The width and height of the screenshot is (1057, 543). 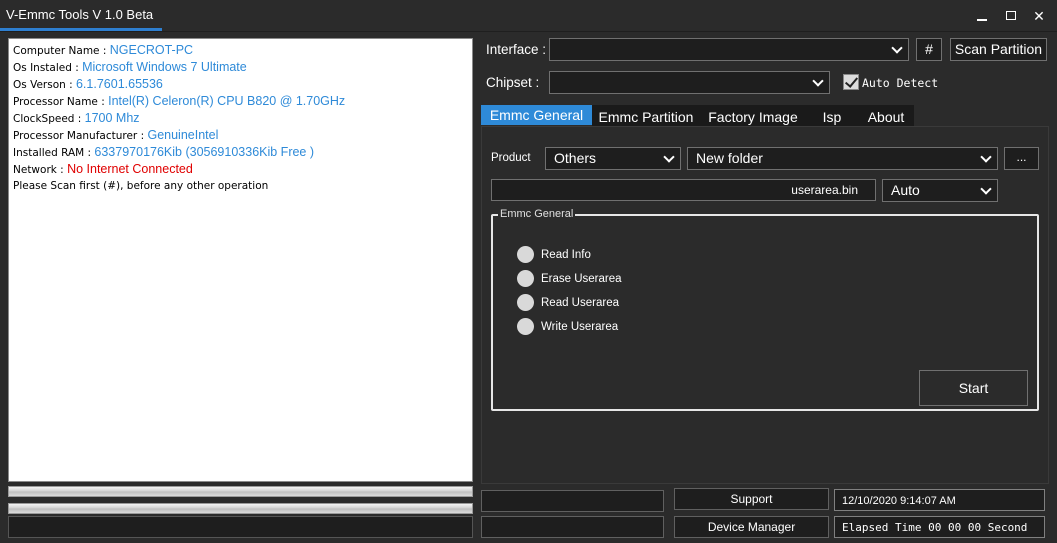 What do you see at coordinates (164, 67) in the screenshot?
I see `info-line-value: Microsoft Windows 7 Ultimate` at bounding box center [164, 67].